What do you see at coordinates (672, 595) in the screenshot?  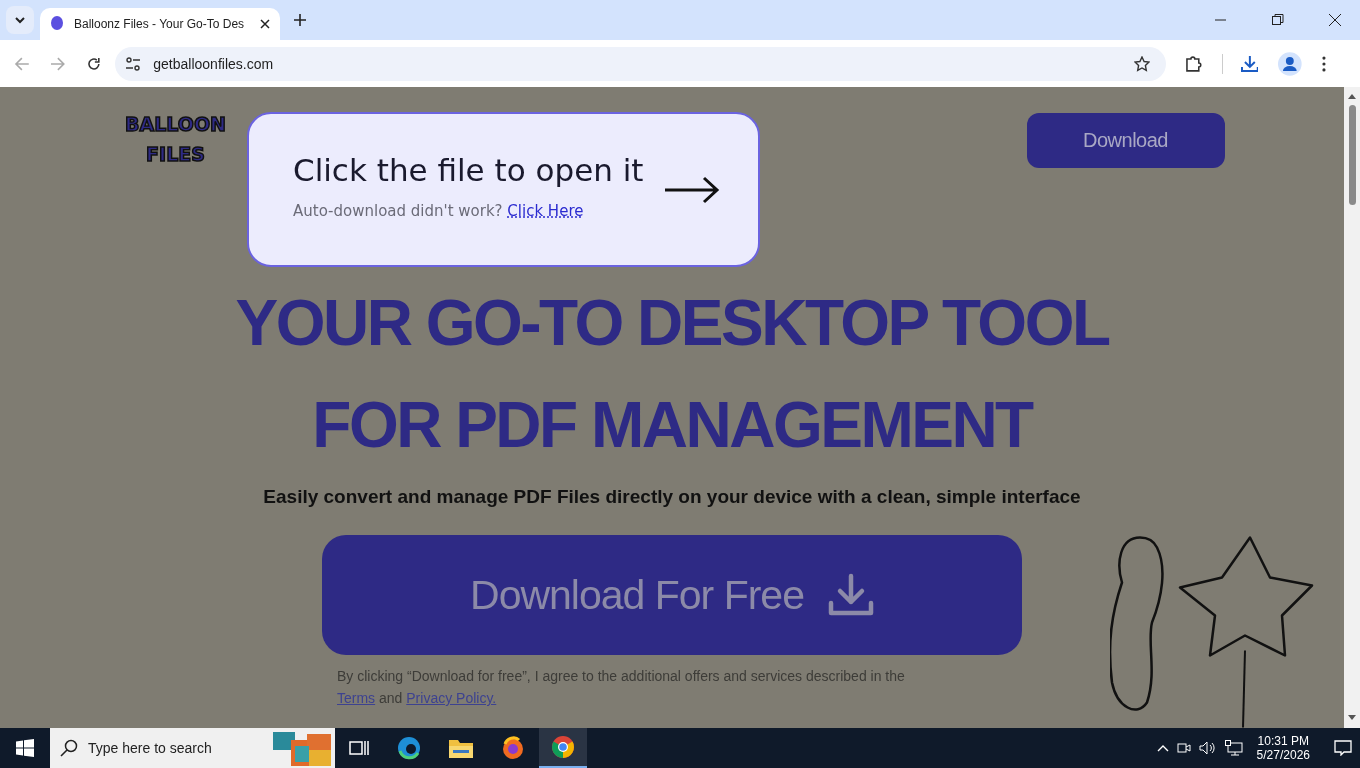 I see `download-for-free-button: Download For Free` at bounding box center [672, 595].